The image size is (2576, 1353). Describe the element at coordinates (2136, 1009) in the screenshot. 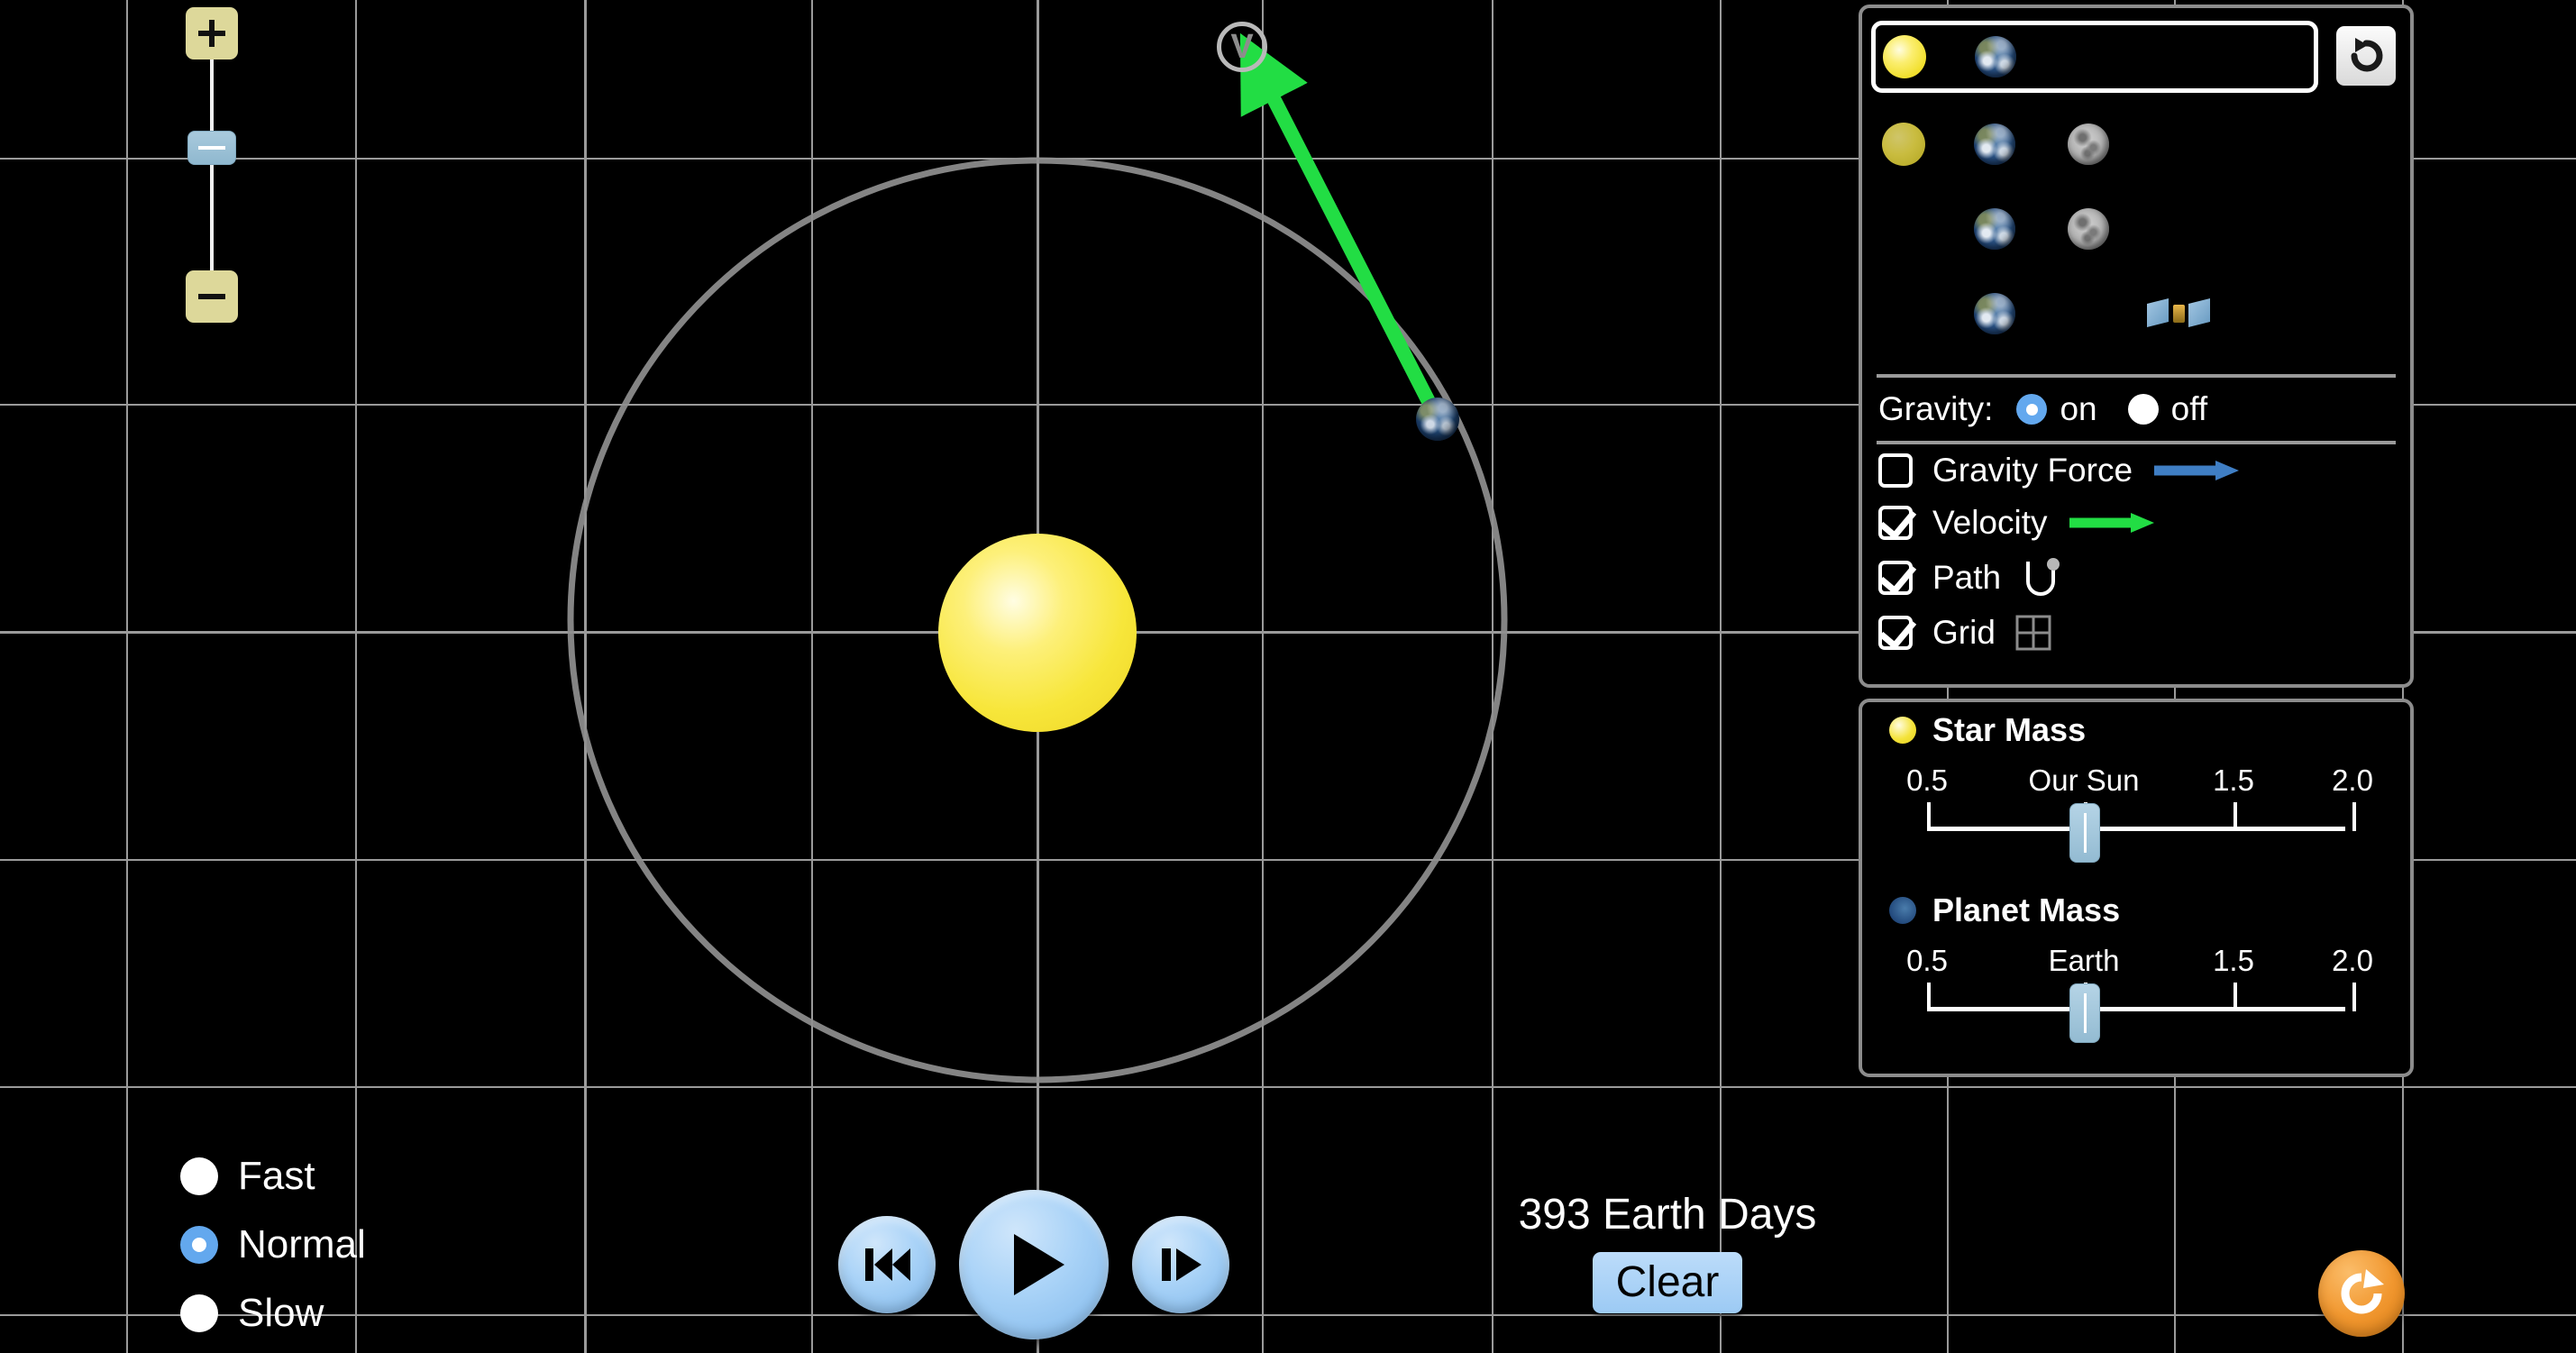

I see `planet-mass-track` at that location.